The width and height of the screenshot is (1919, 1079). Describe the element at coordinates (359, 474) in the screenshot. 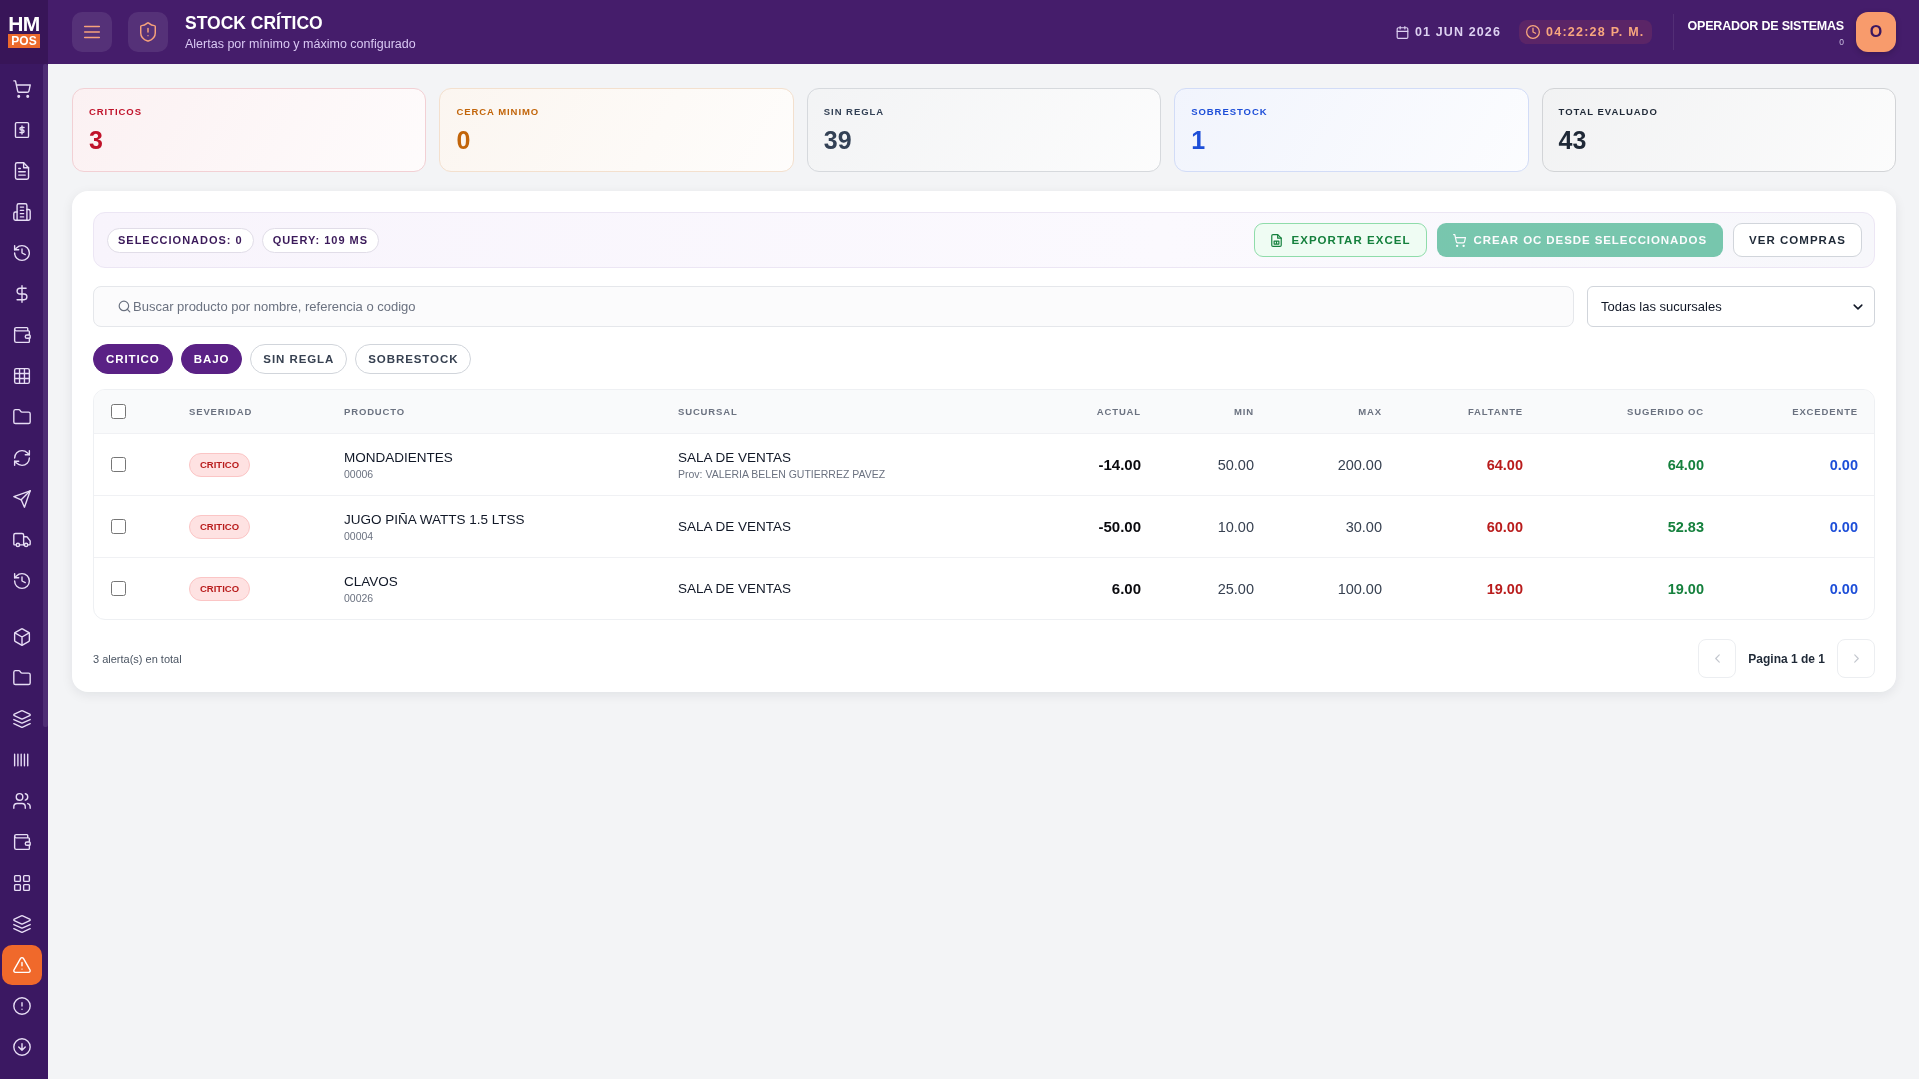

I see `product-code: 00006` at that location.